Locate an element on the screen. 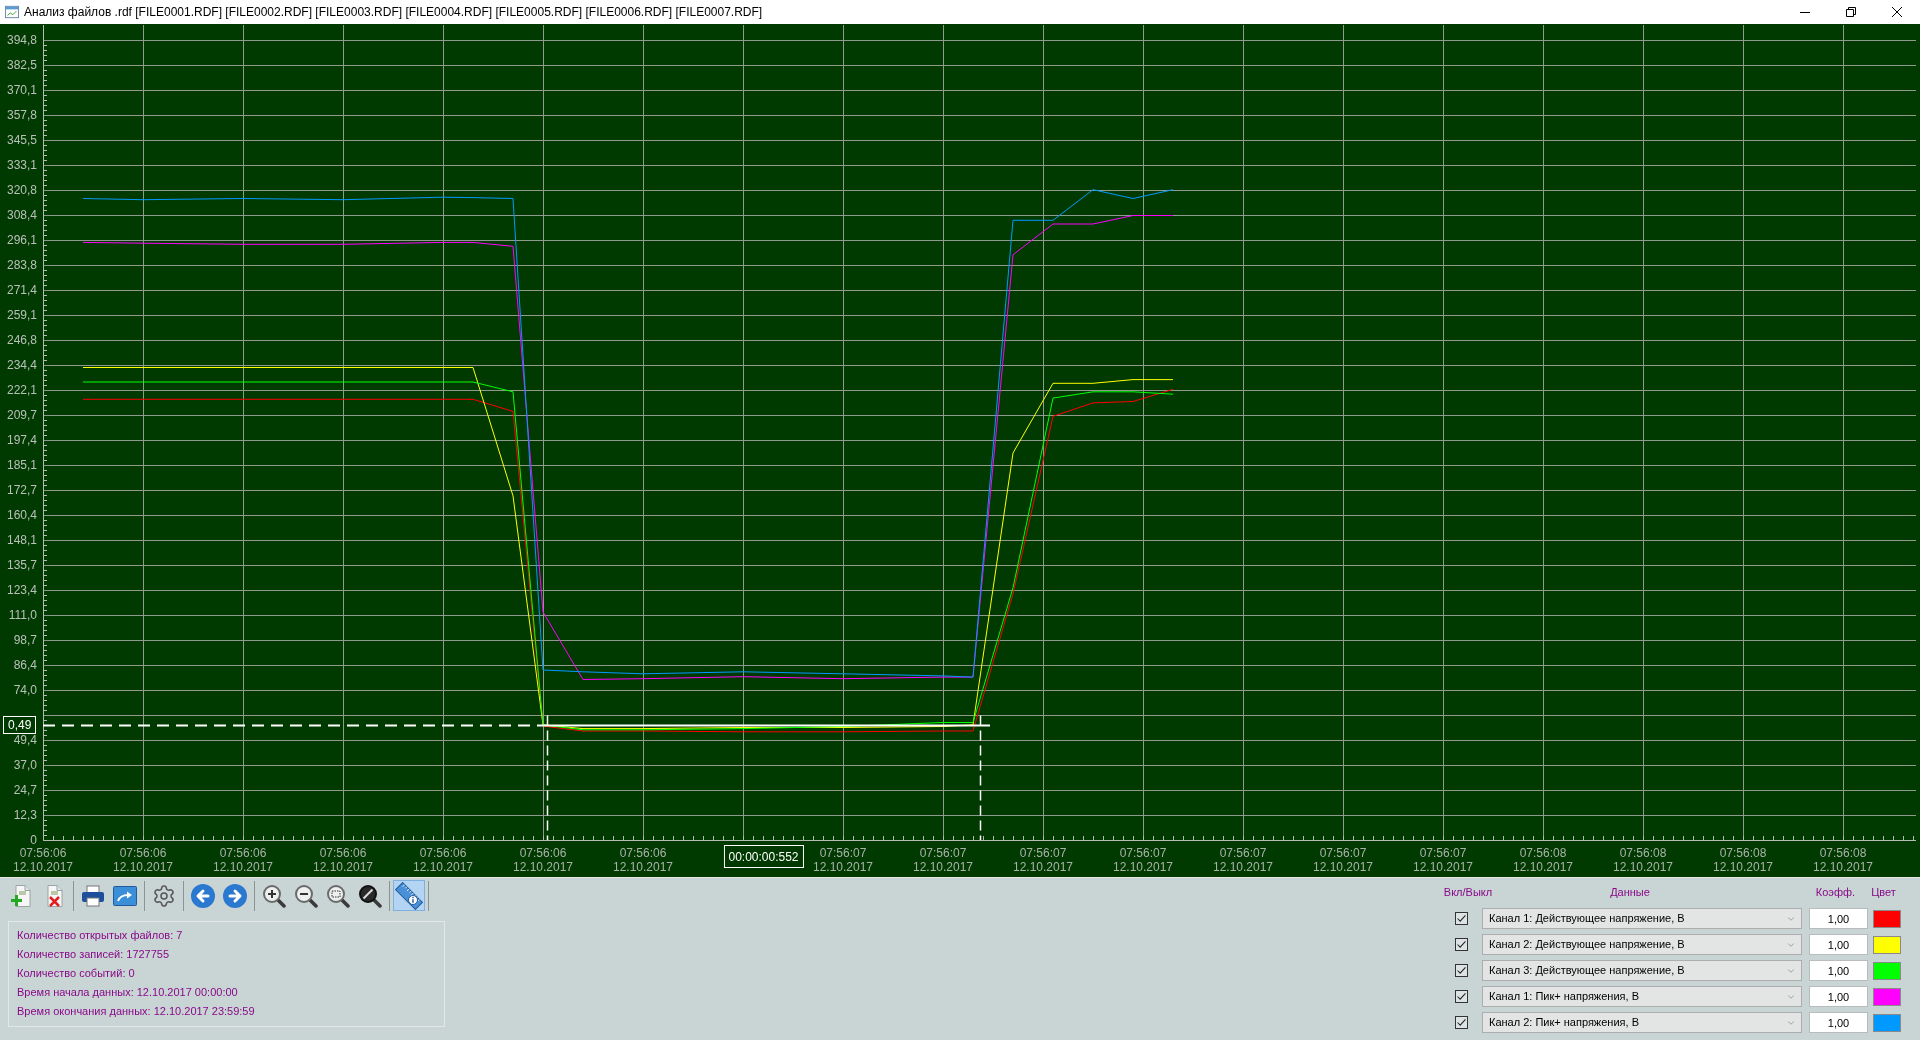 The image size is (1920, 1040). y-axis-label: 98,7 is located at coordinates (25, 640).